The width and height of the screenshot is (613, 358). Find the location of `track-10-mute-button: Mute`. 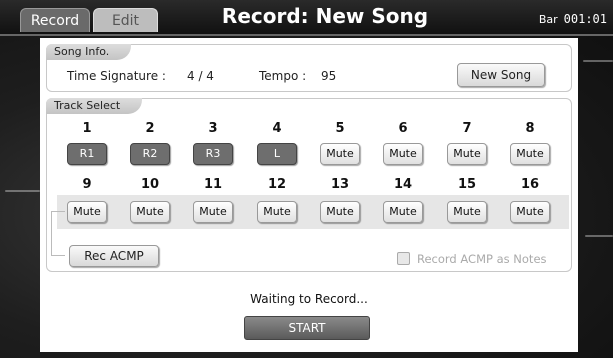

track-10-mute-button: Mute is located at coordinates (150, 212).